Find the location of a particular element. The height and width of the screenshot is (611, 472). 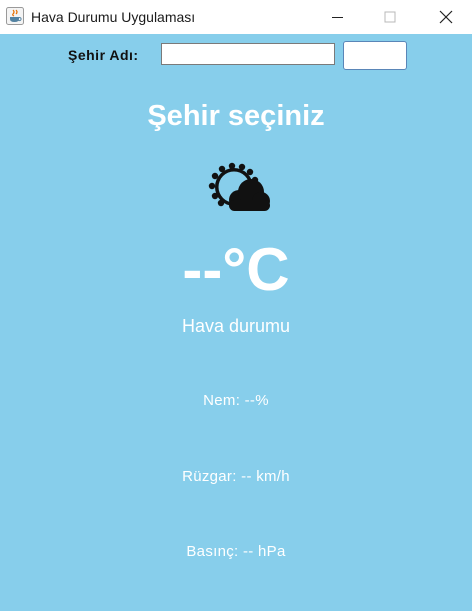

city-label: Şehir Adı: is located at coordinates (103, 55).